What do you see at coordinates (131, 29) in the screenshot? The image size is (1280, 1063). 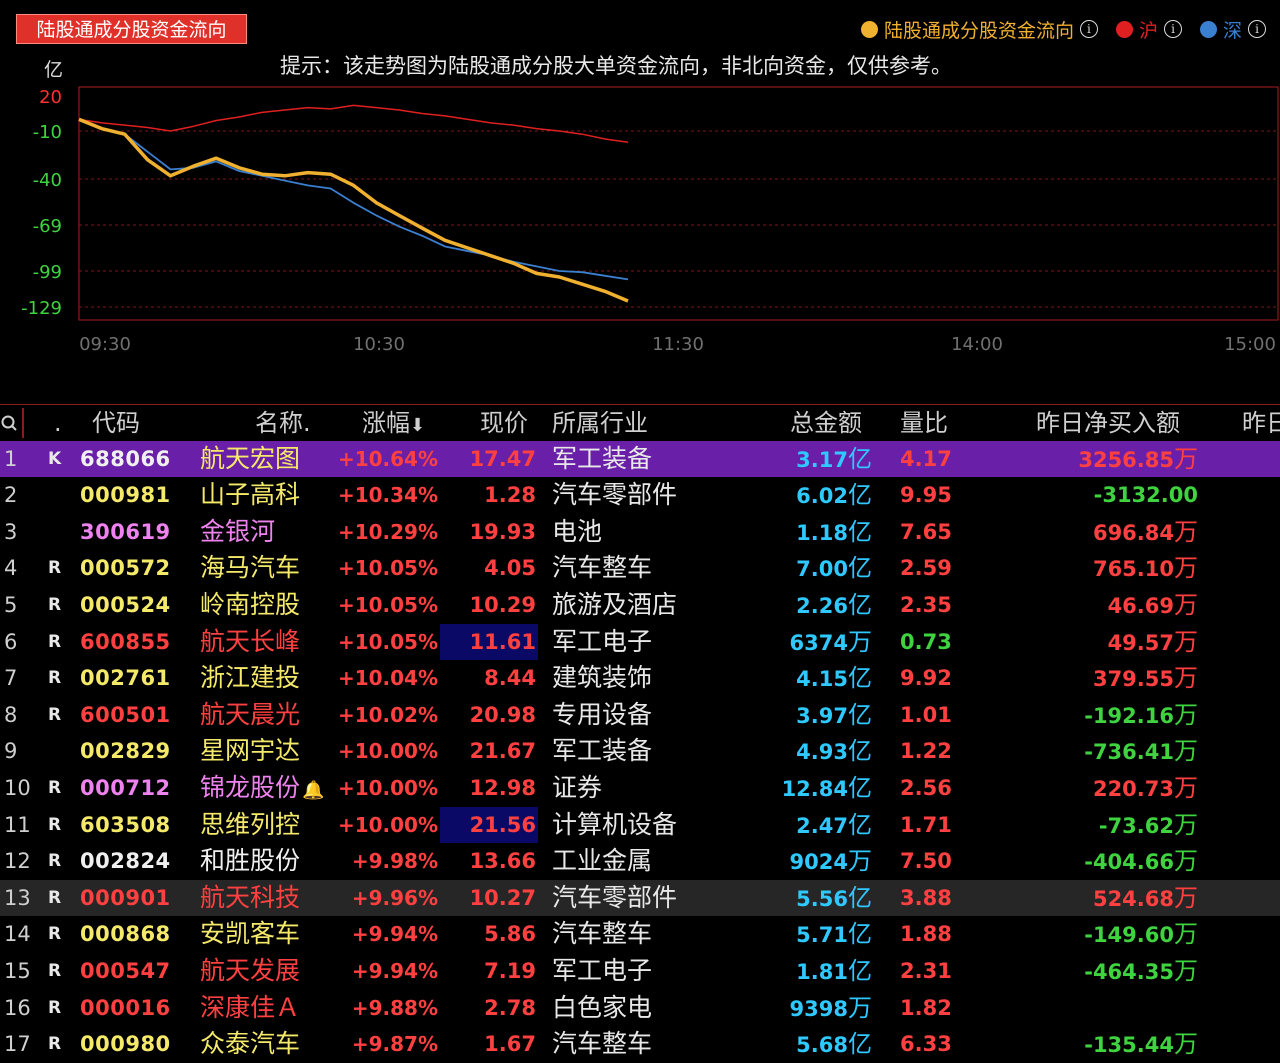 I see `chart-tab-title: 陆股通成分股资金流向` at bounding box center [131, 29].